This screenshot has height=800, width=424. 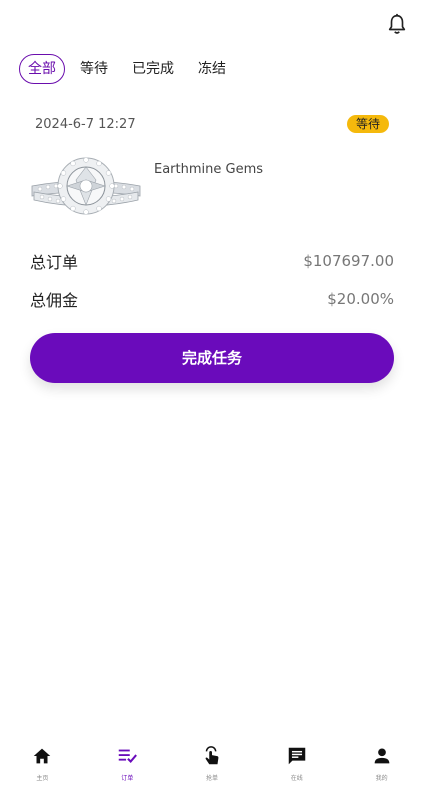 What do you see at coordinates (296, 778) in the screenshot?
I see `nav-online-label: 在线` at bounding box center [296, 778].